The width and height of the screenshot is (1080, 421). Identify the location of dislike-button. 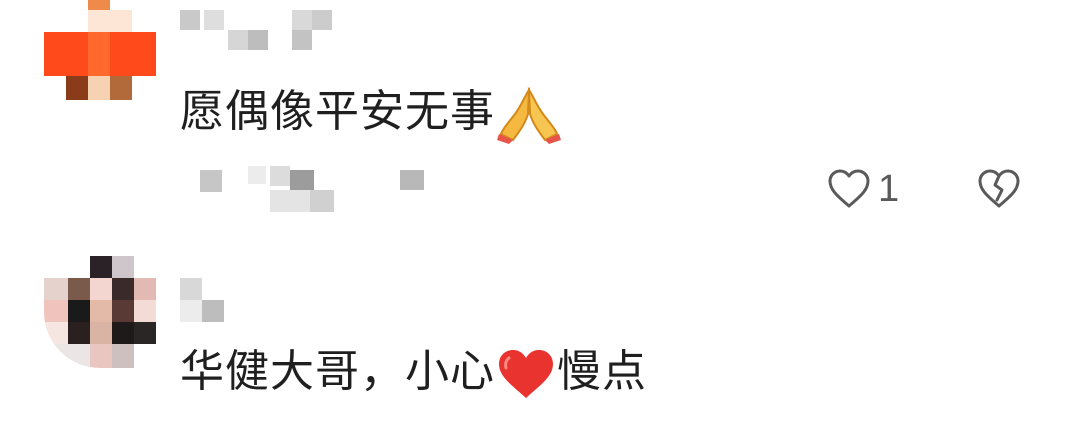
(999, 189).